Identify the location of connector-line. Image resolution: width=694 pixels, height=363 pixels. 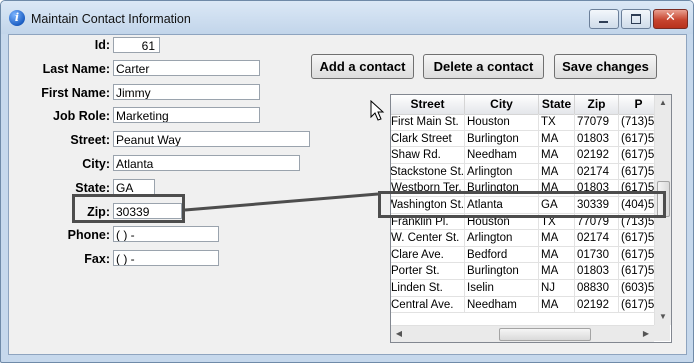
(281, 202).